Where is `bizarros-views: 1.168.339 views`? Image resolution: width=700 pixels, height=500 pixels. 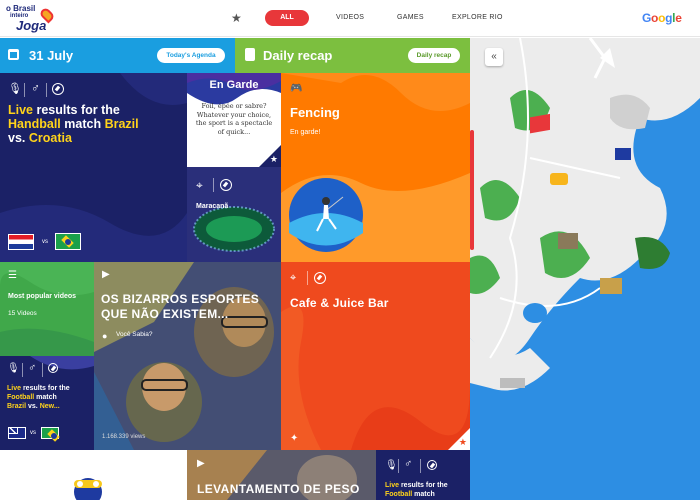
bizarros-views: 1.168.339 views is located at coordinates (124, 437).